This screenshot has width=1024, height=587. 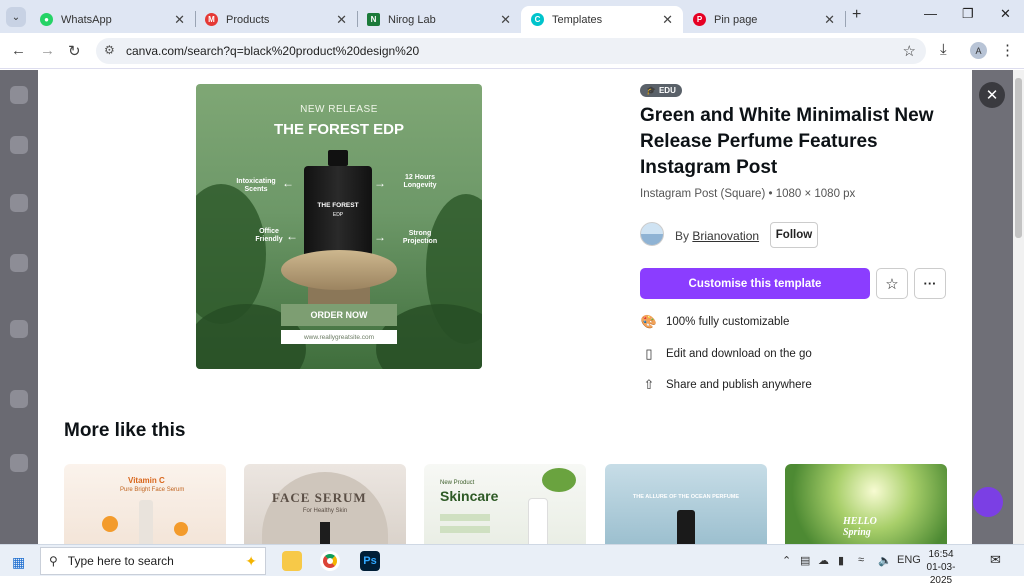 What do you see at coordinates (339, 109) in the screenshot?
I see `preview-kicker: NEW RELEASE` at bounding box center [339, 109].